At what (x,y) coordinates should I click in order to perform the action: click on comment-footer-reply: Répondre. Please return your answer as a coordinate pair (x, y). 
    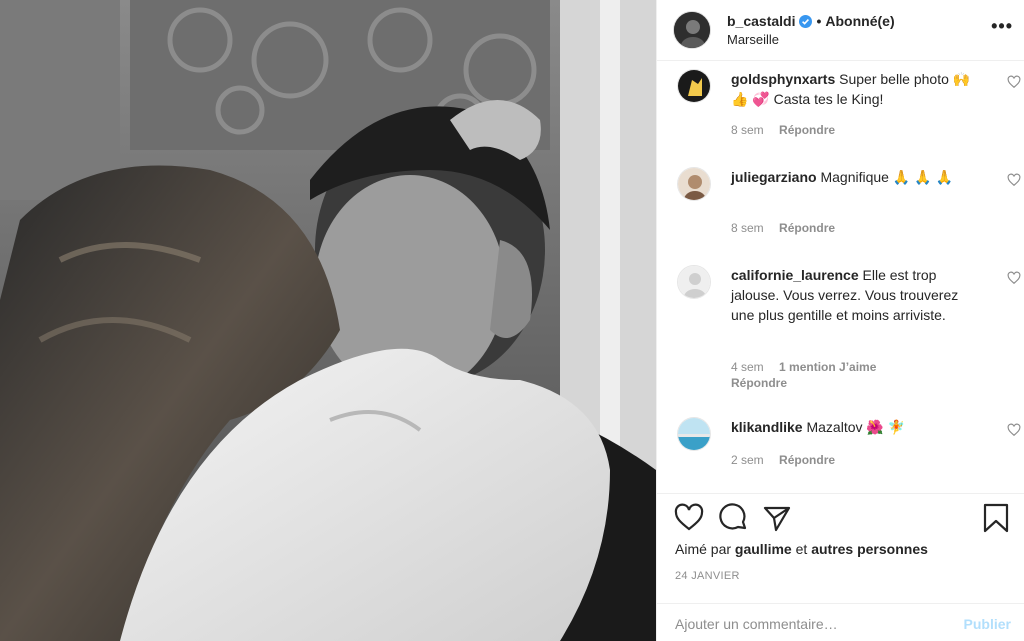
    Looking at the image, I should click on (765, 383).